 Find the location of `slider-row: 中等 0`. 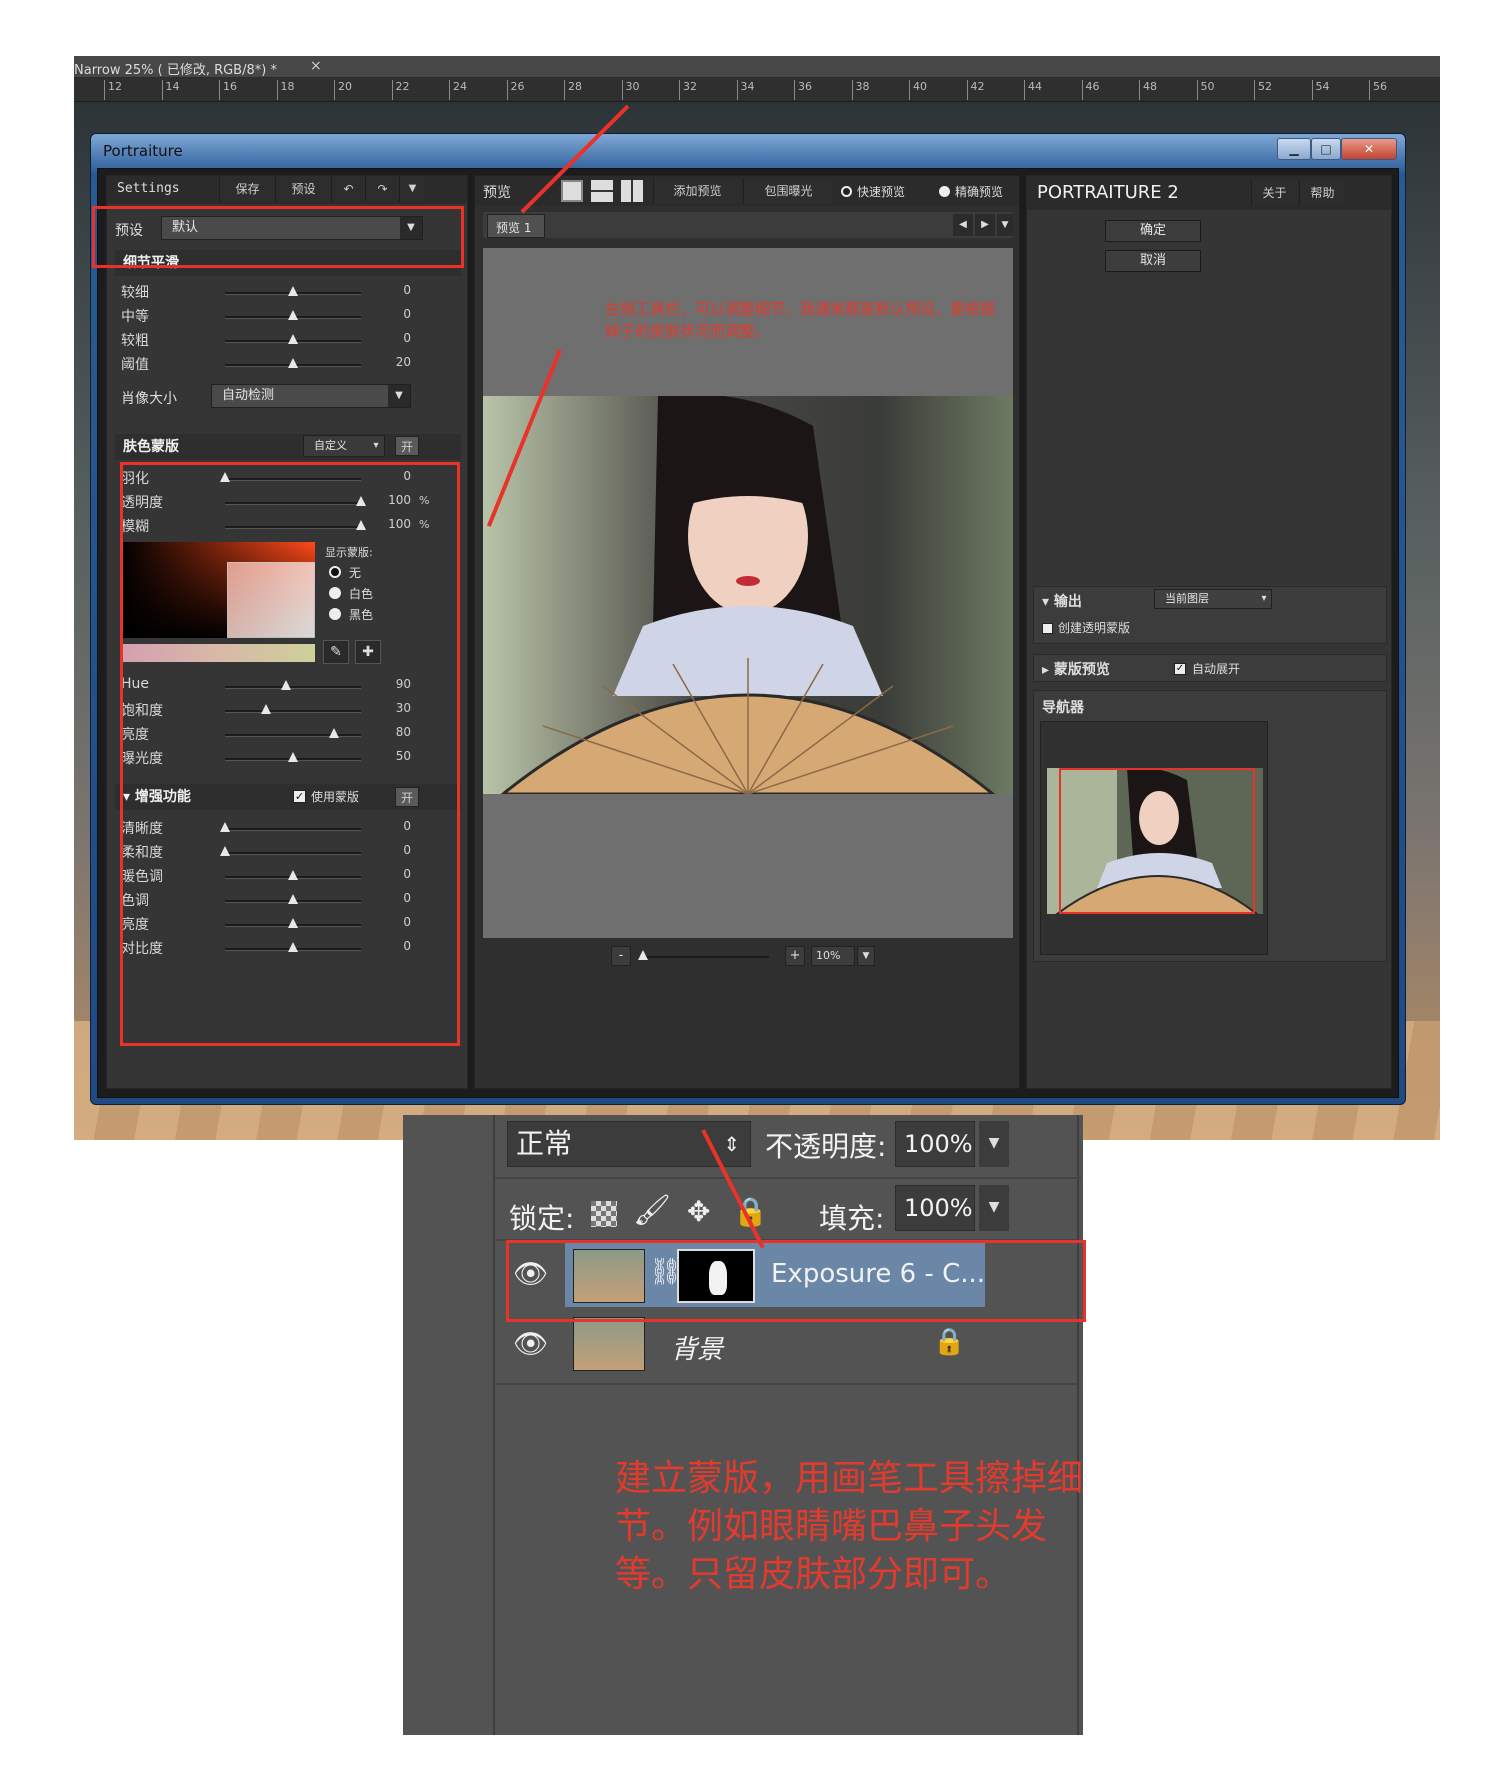

slider-row: 中等 0 is located at coordinates (287, 316).